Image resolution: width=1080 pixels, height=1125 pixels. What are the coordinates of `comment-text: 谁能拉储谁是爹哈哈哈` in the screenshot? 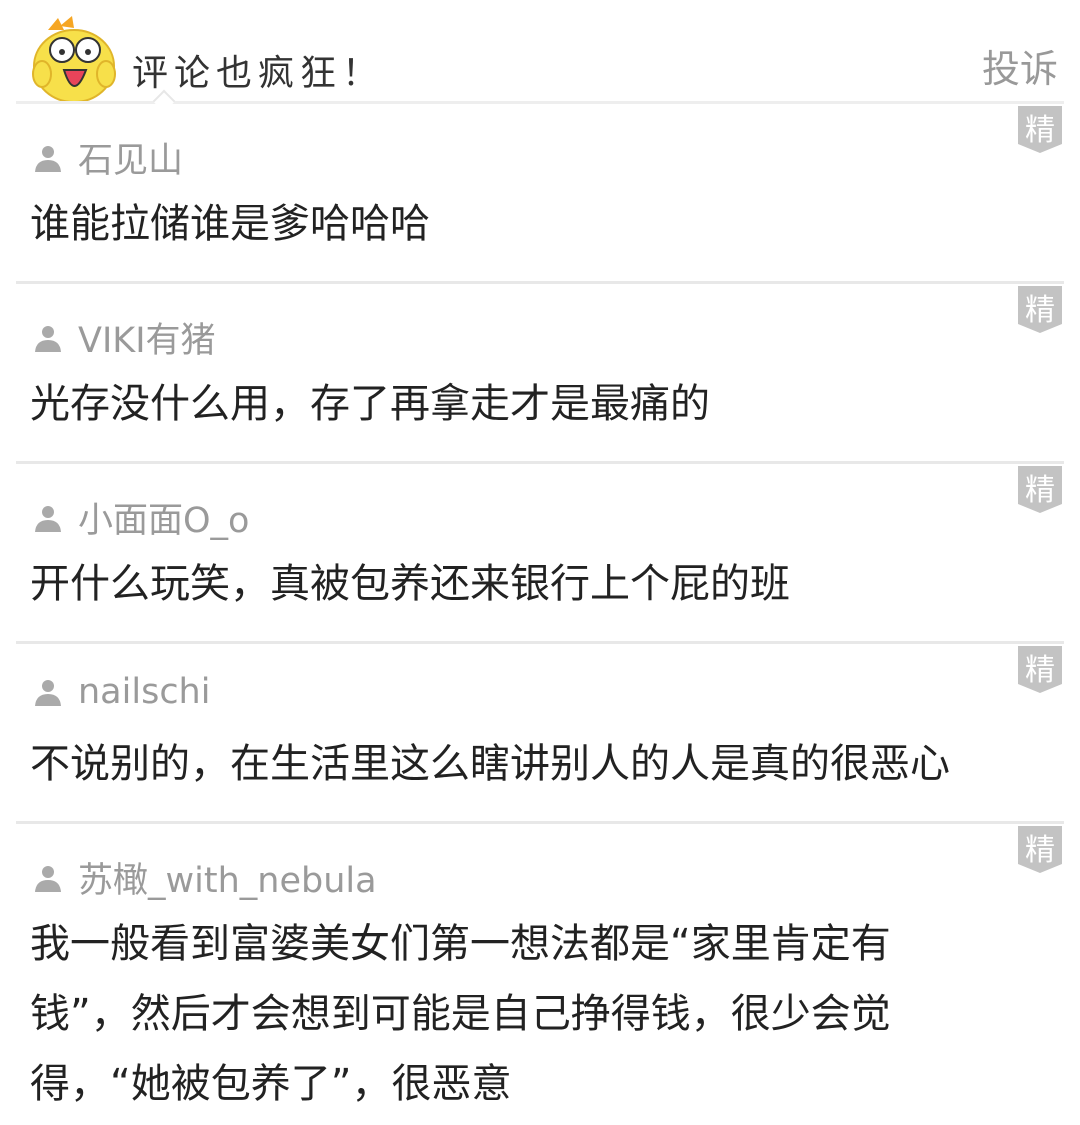 It's located at (230, 224).